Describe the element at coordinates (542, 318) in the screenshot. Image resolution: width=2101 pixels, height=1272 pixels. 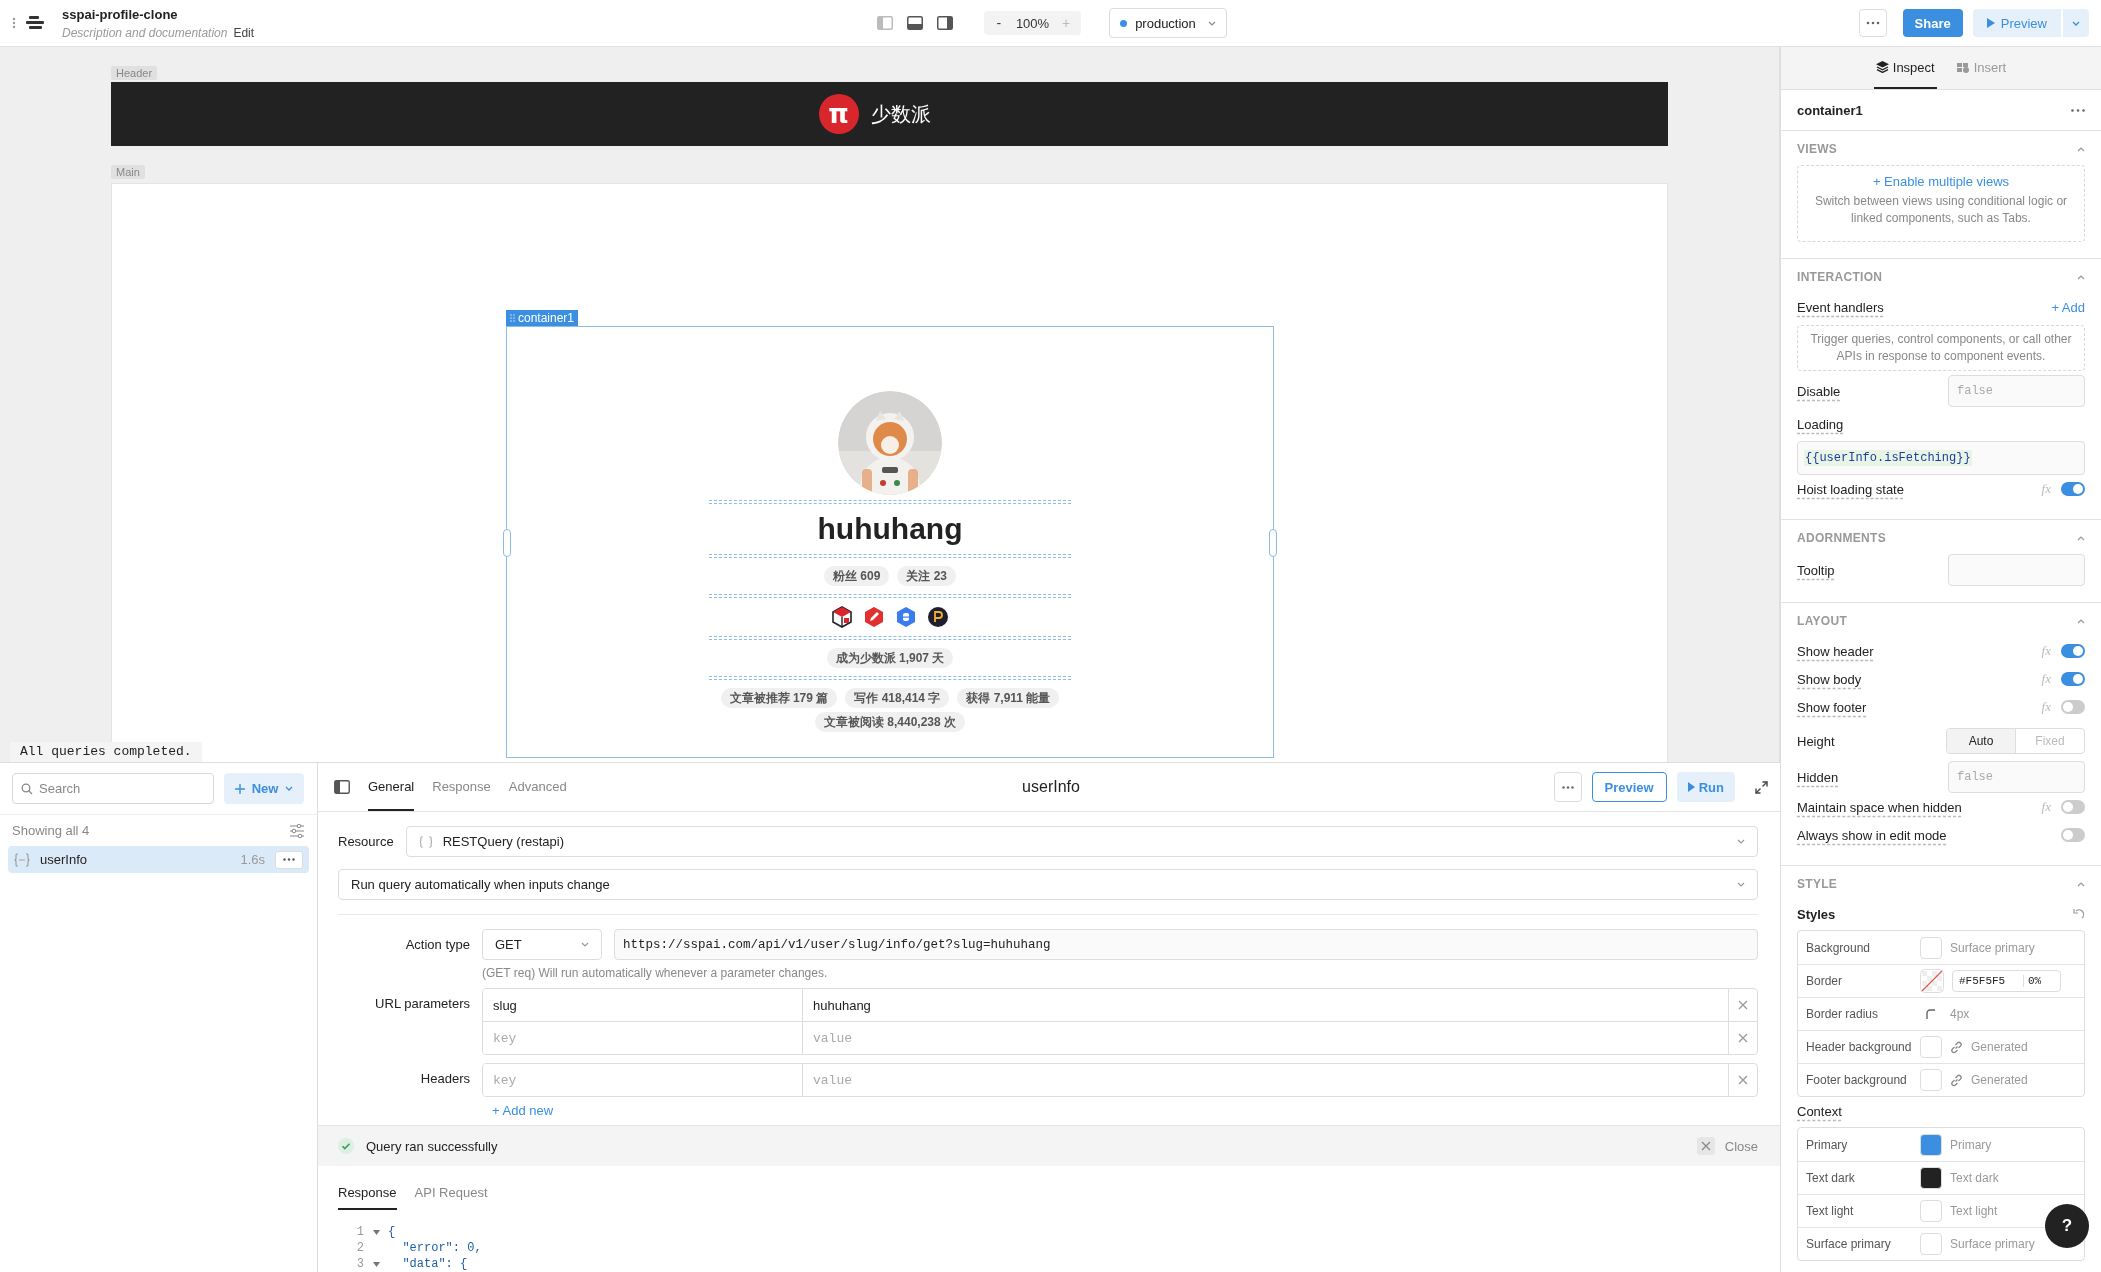
I see `component-label: container1` at that location.